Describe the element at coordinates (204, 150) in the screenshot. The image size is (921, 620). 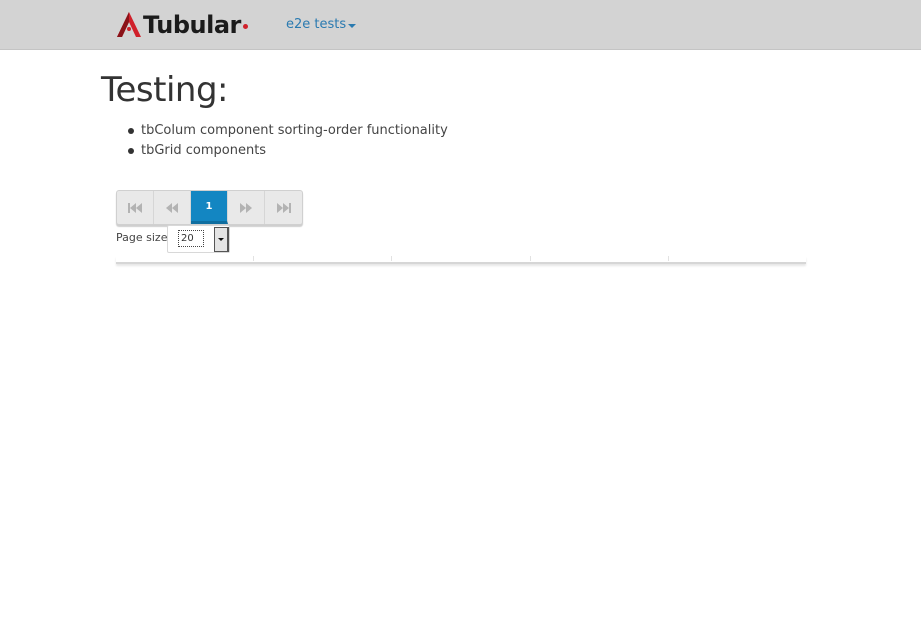
I see `list-item-text: tbGrid components` at that location.